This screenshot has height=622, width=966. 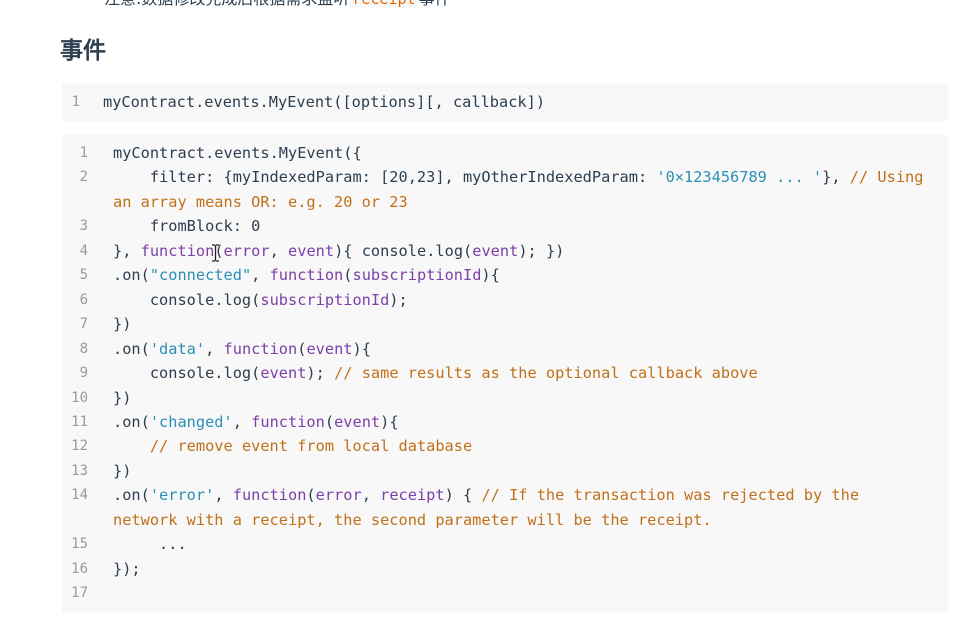 I want to click on line-number: 4, so click(x=83, y=250).